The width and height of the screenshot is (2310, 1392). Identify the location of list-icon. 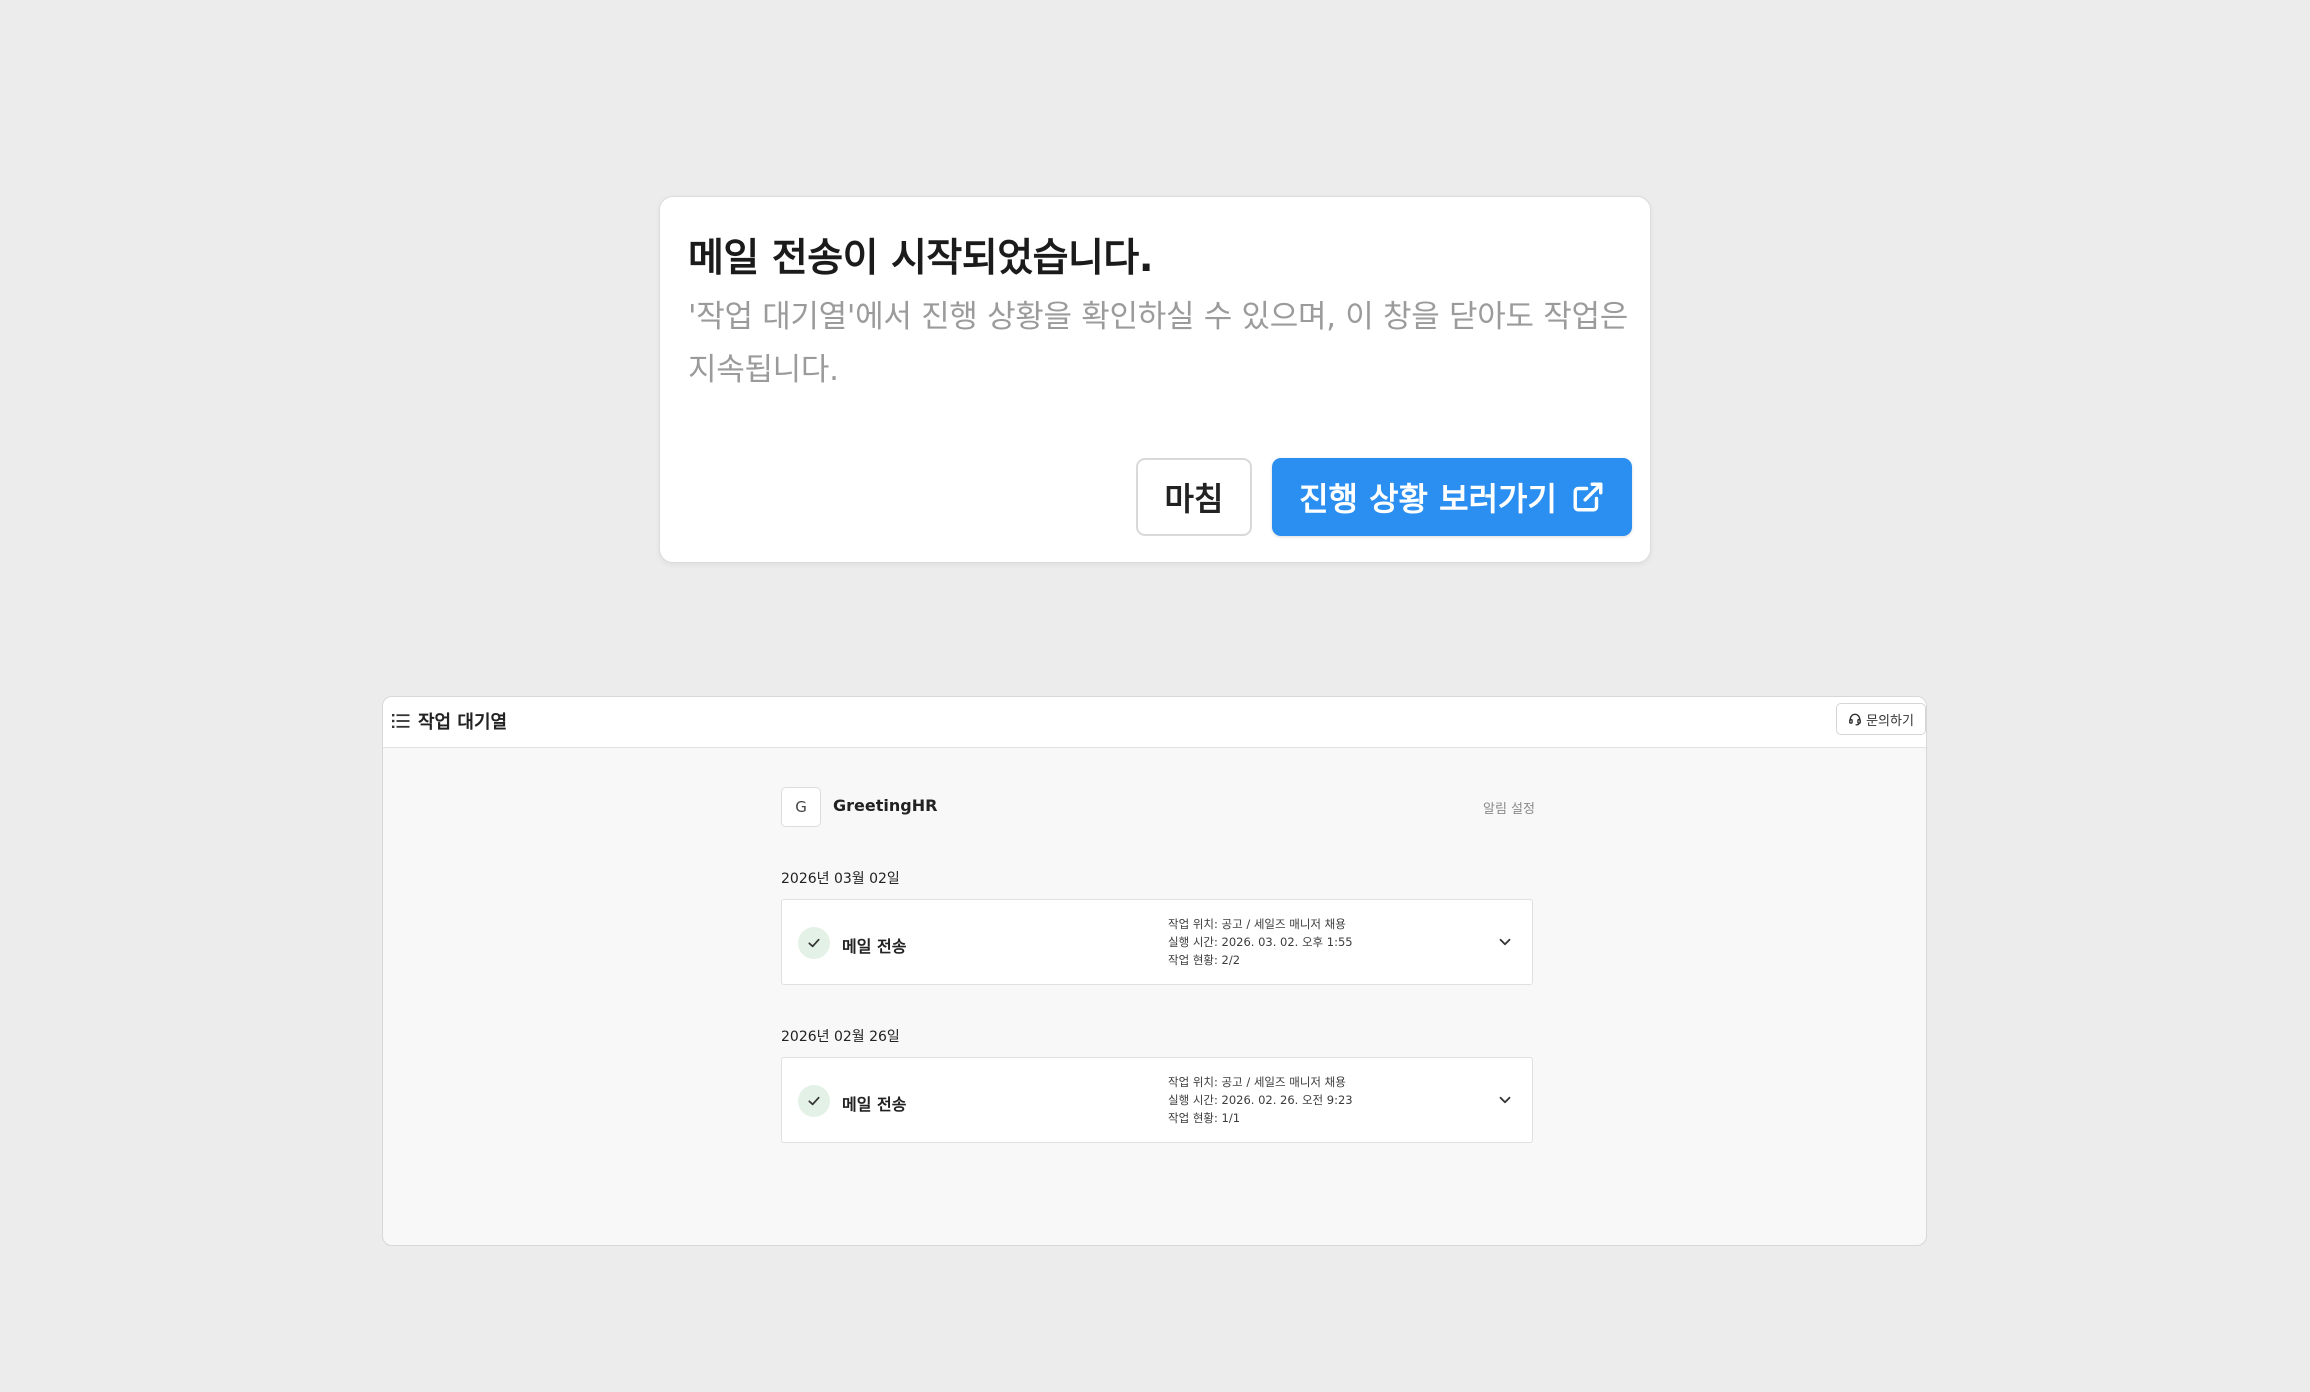
(401, 721).